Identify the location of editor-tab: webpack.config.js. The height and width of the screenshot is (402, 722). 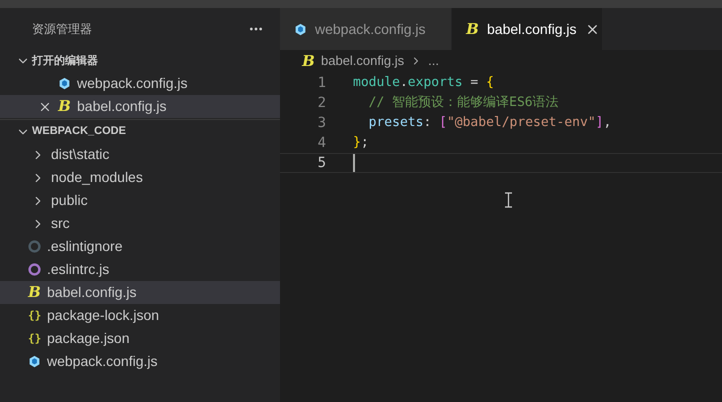
(366, 29).